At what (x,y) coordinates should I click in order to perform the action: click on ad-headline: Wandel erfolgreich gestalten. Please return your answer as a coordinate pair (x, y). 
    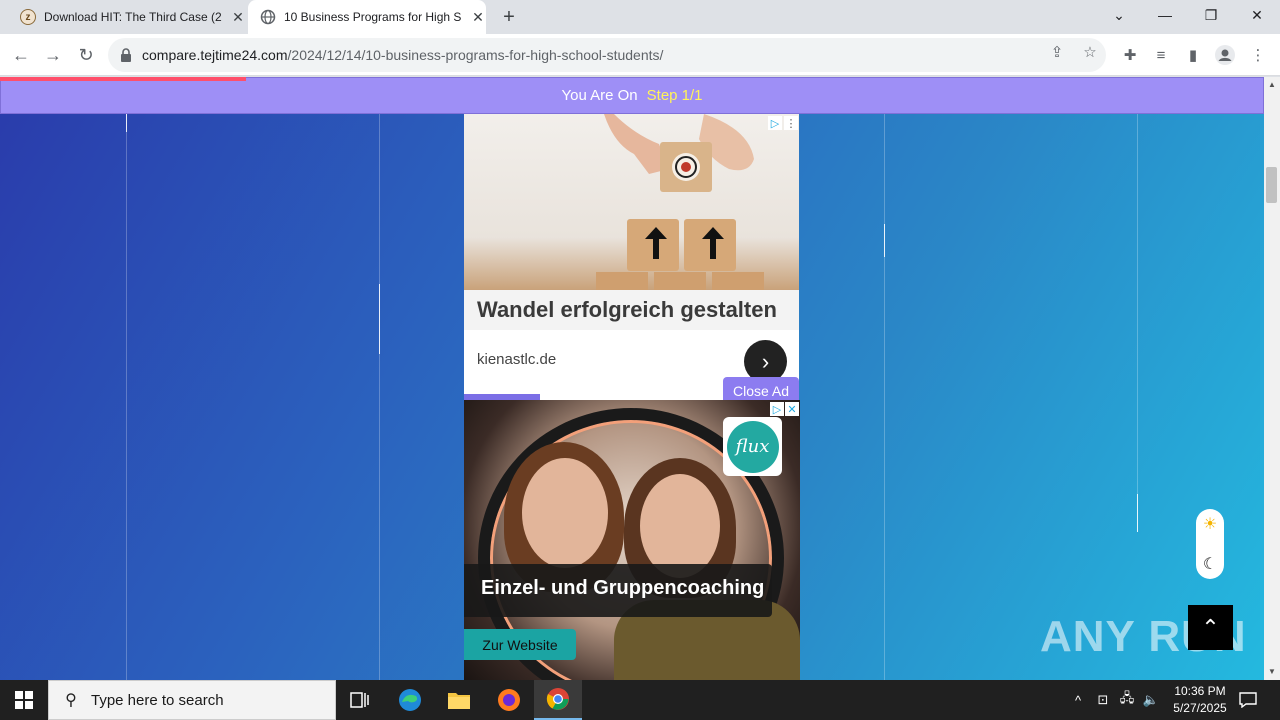
    Looking at the image, I should click on (631, 310).